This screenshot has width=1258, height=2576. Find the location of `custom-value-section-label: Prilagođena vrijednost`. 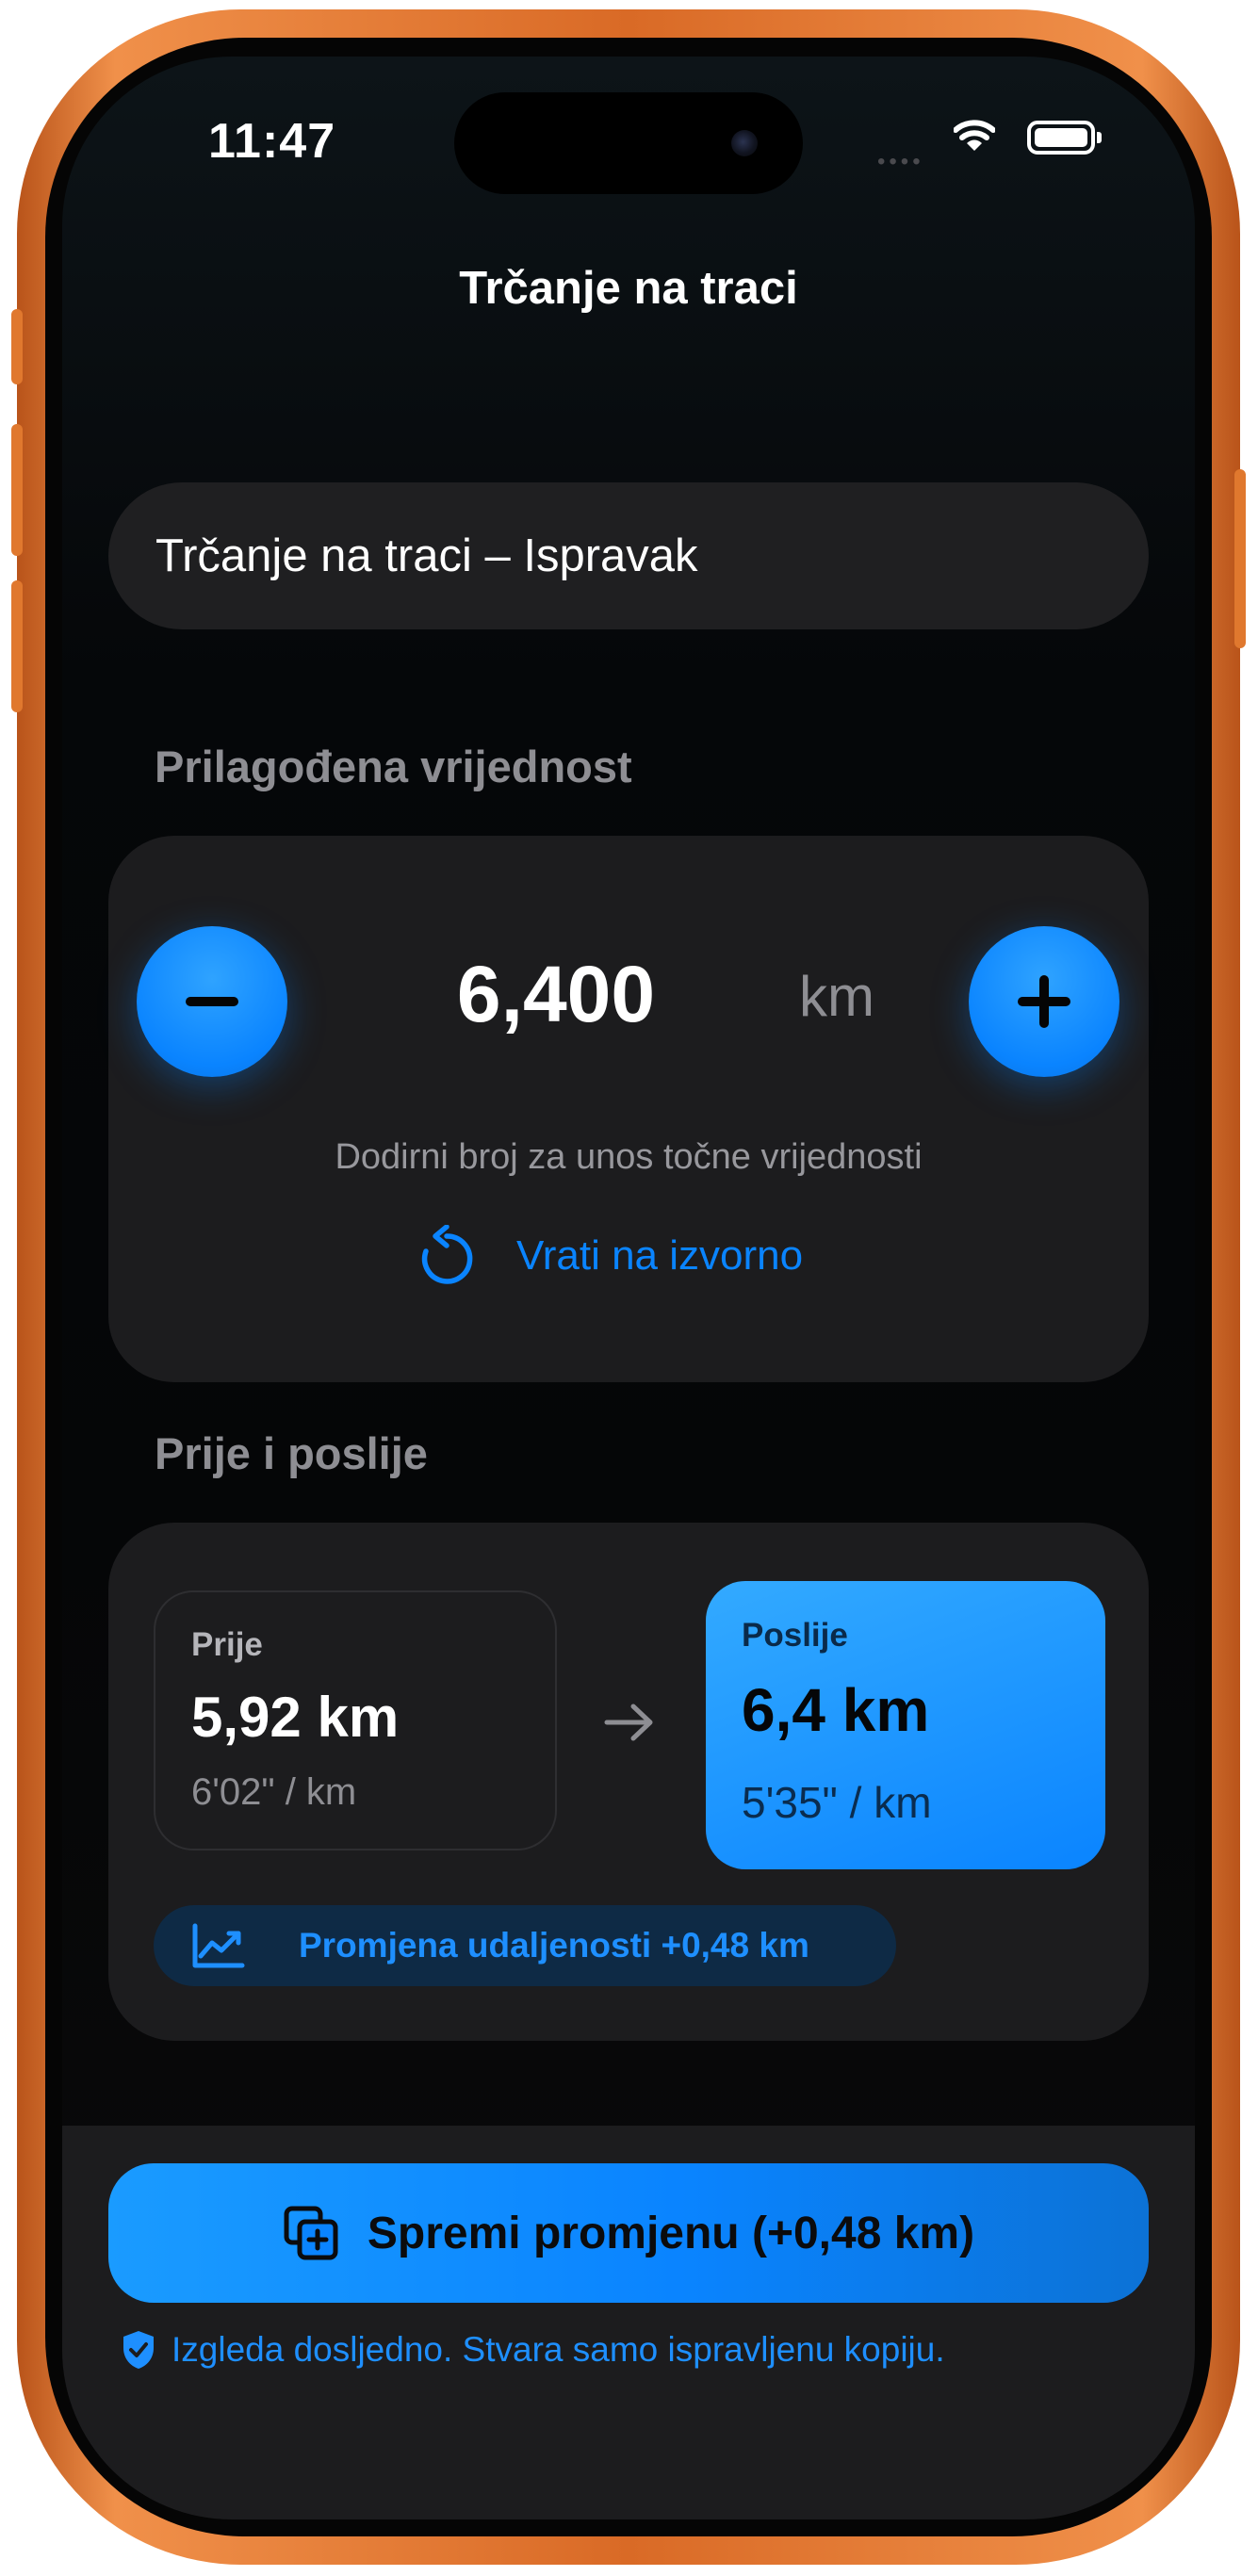

custom-value-section-label: Prilagođena vrijednost is located at coordinates (393, 766).